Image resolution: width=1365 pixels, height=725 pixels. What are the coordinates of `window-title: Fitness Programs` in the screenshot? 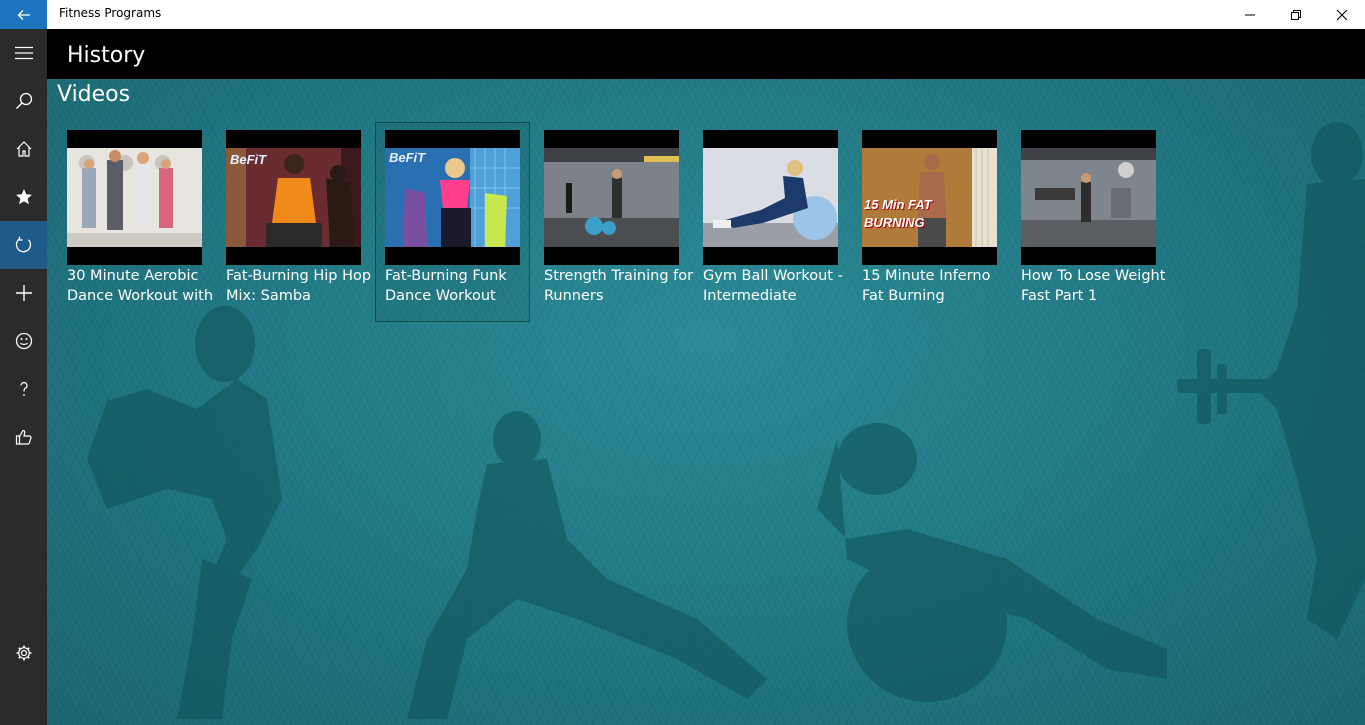 It's located at (110, 13).